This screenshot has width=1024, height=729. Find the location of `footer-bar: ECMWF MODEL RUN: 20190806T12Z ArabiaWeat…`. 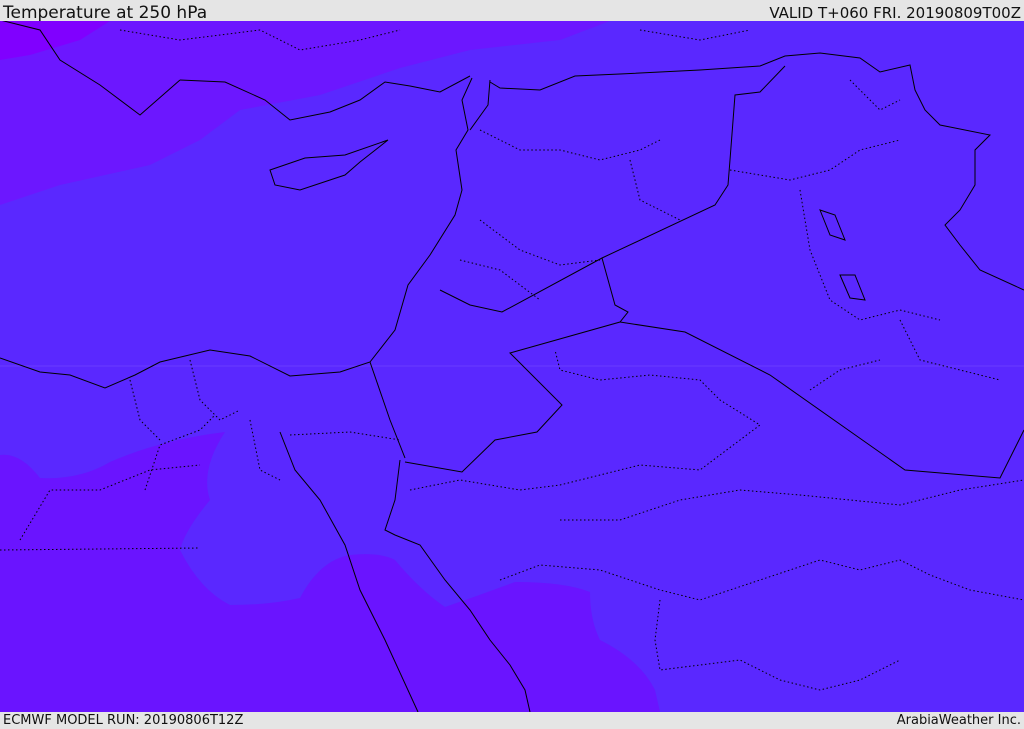

footer-bar: ECMWF MODEL RUN: 20190806T12Z ArabiaWeat… is located at coordinates (512, 720).